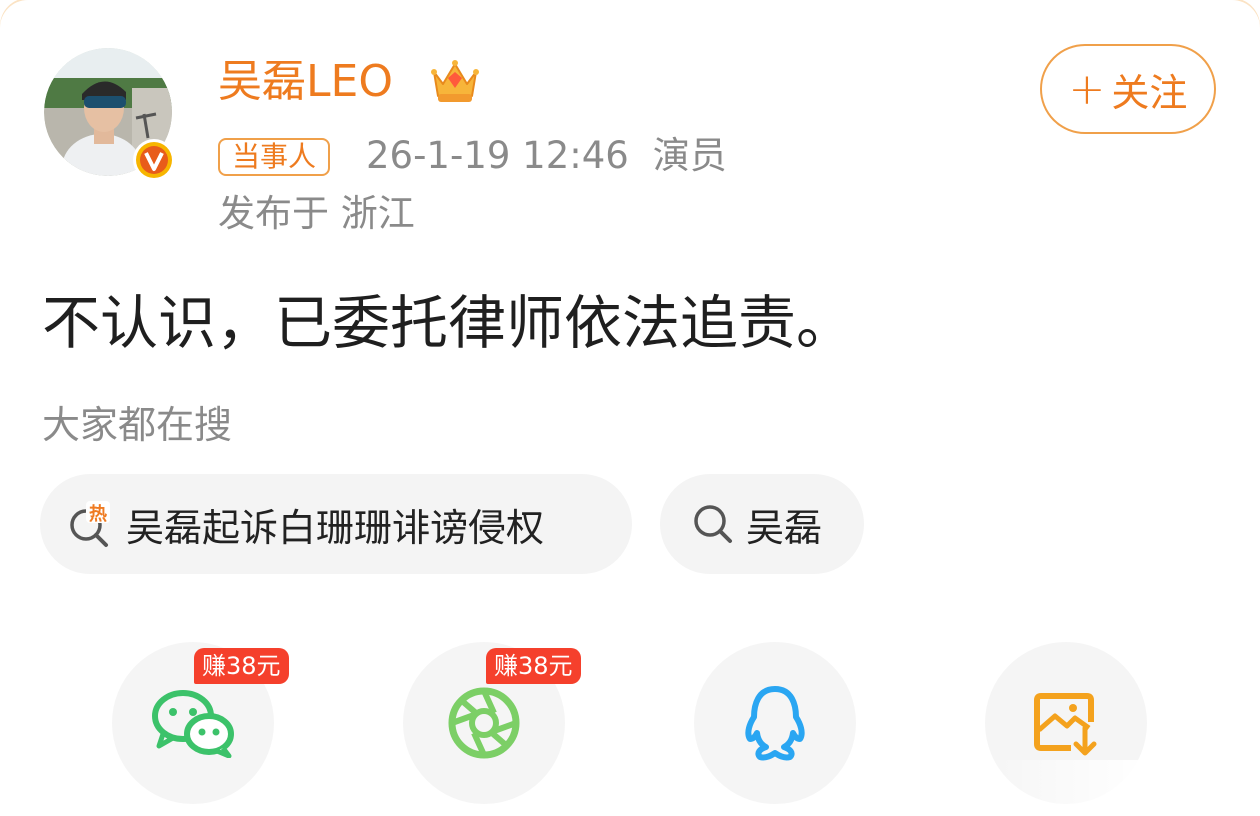 The width and height of the screenshot is (1260, 816). Describe the element at coordinates (335, 527) in the screenshot. I see `search-chip-text: 吴磊起诉白珊珊诽谤侵权` at that location.